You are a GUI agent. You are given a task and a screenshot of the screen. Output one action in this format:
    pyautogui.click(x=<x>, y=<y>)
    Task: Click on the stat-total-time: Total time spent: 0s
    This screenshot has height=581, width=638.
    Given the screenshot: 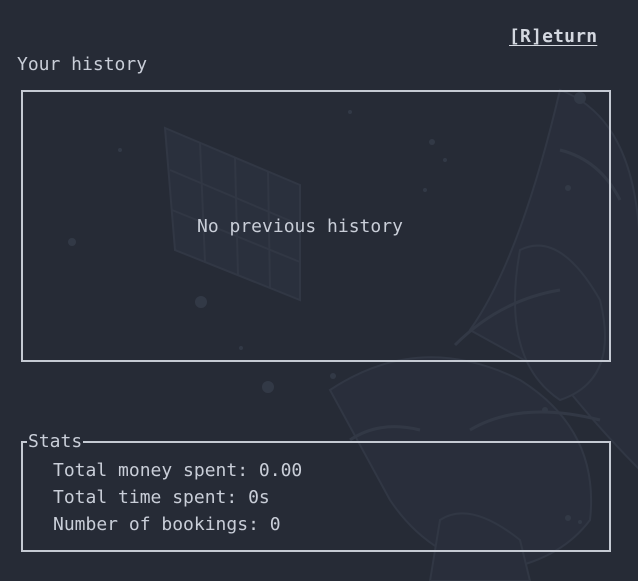 What is the action you would take?
    pyautogui.click(x=161, y=497)
    